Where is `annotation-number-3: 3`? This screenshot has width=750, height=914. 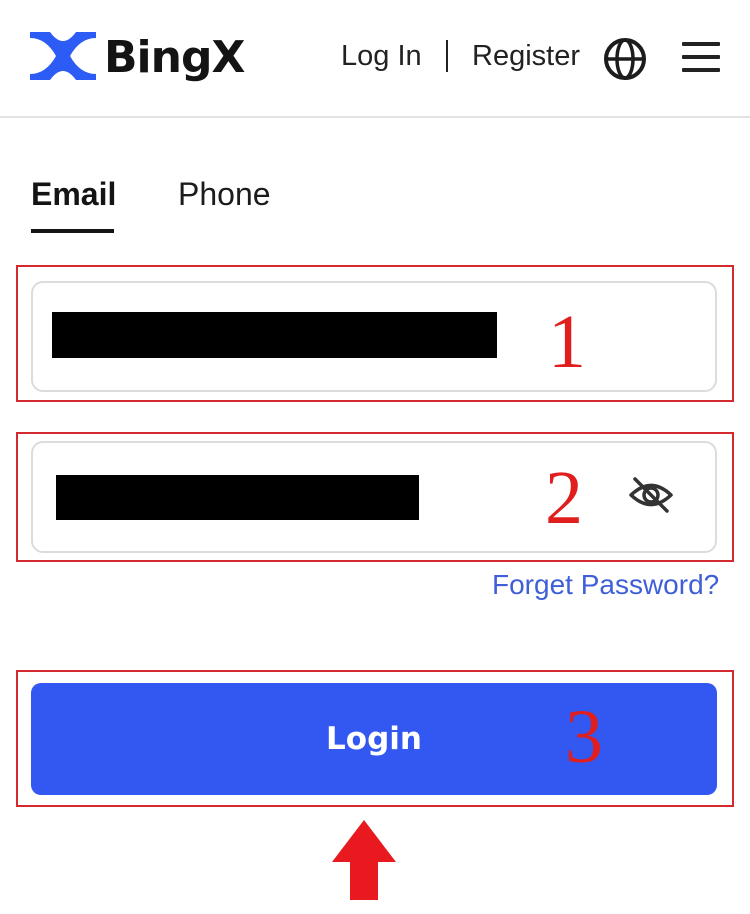 annotation-number-3: 3 is located at coordinates (584, 737).